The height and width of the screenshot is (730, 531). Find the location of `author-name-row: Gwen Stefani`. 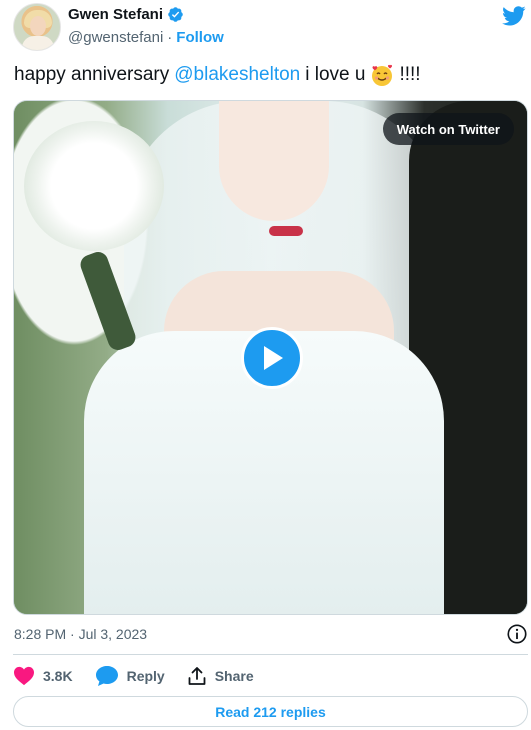

author-name-row: Gwen Stefani is located at coordinates (126, 14).